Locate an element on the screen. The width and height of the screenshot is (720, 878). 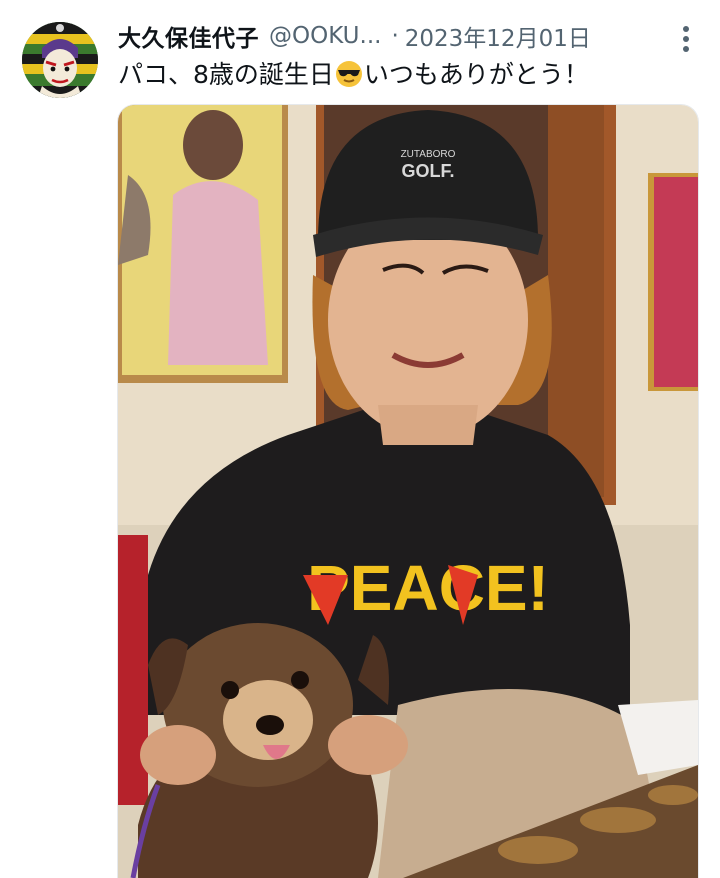
sunglasses-emoji-icon is located at coordinates (349, 74).